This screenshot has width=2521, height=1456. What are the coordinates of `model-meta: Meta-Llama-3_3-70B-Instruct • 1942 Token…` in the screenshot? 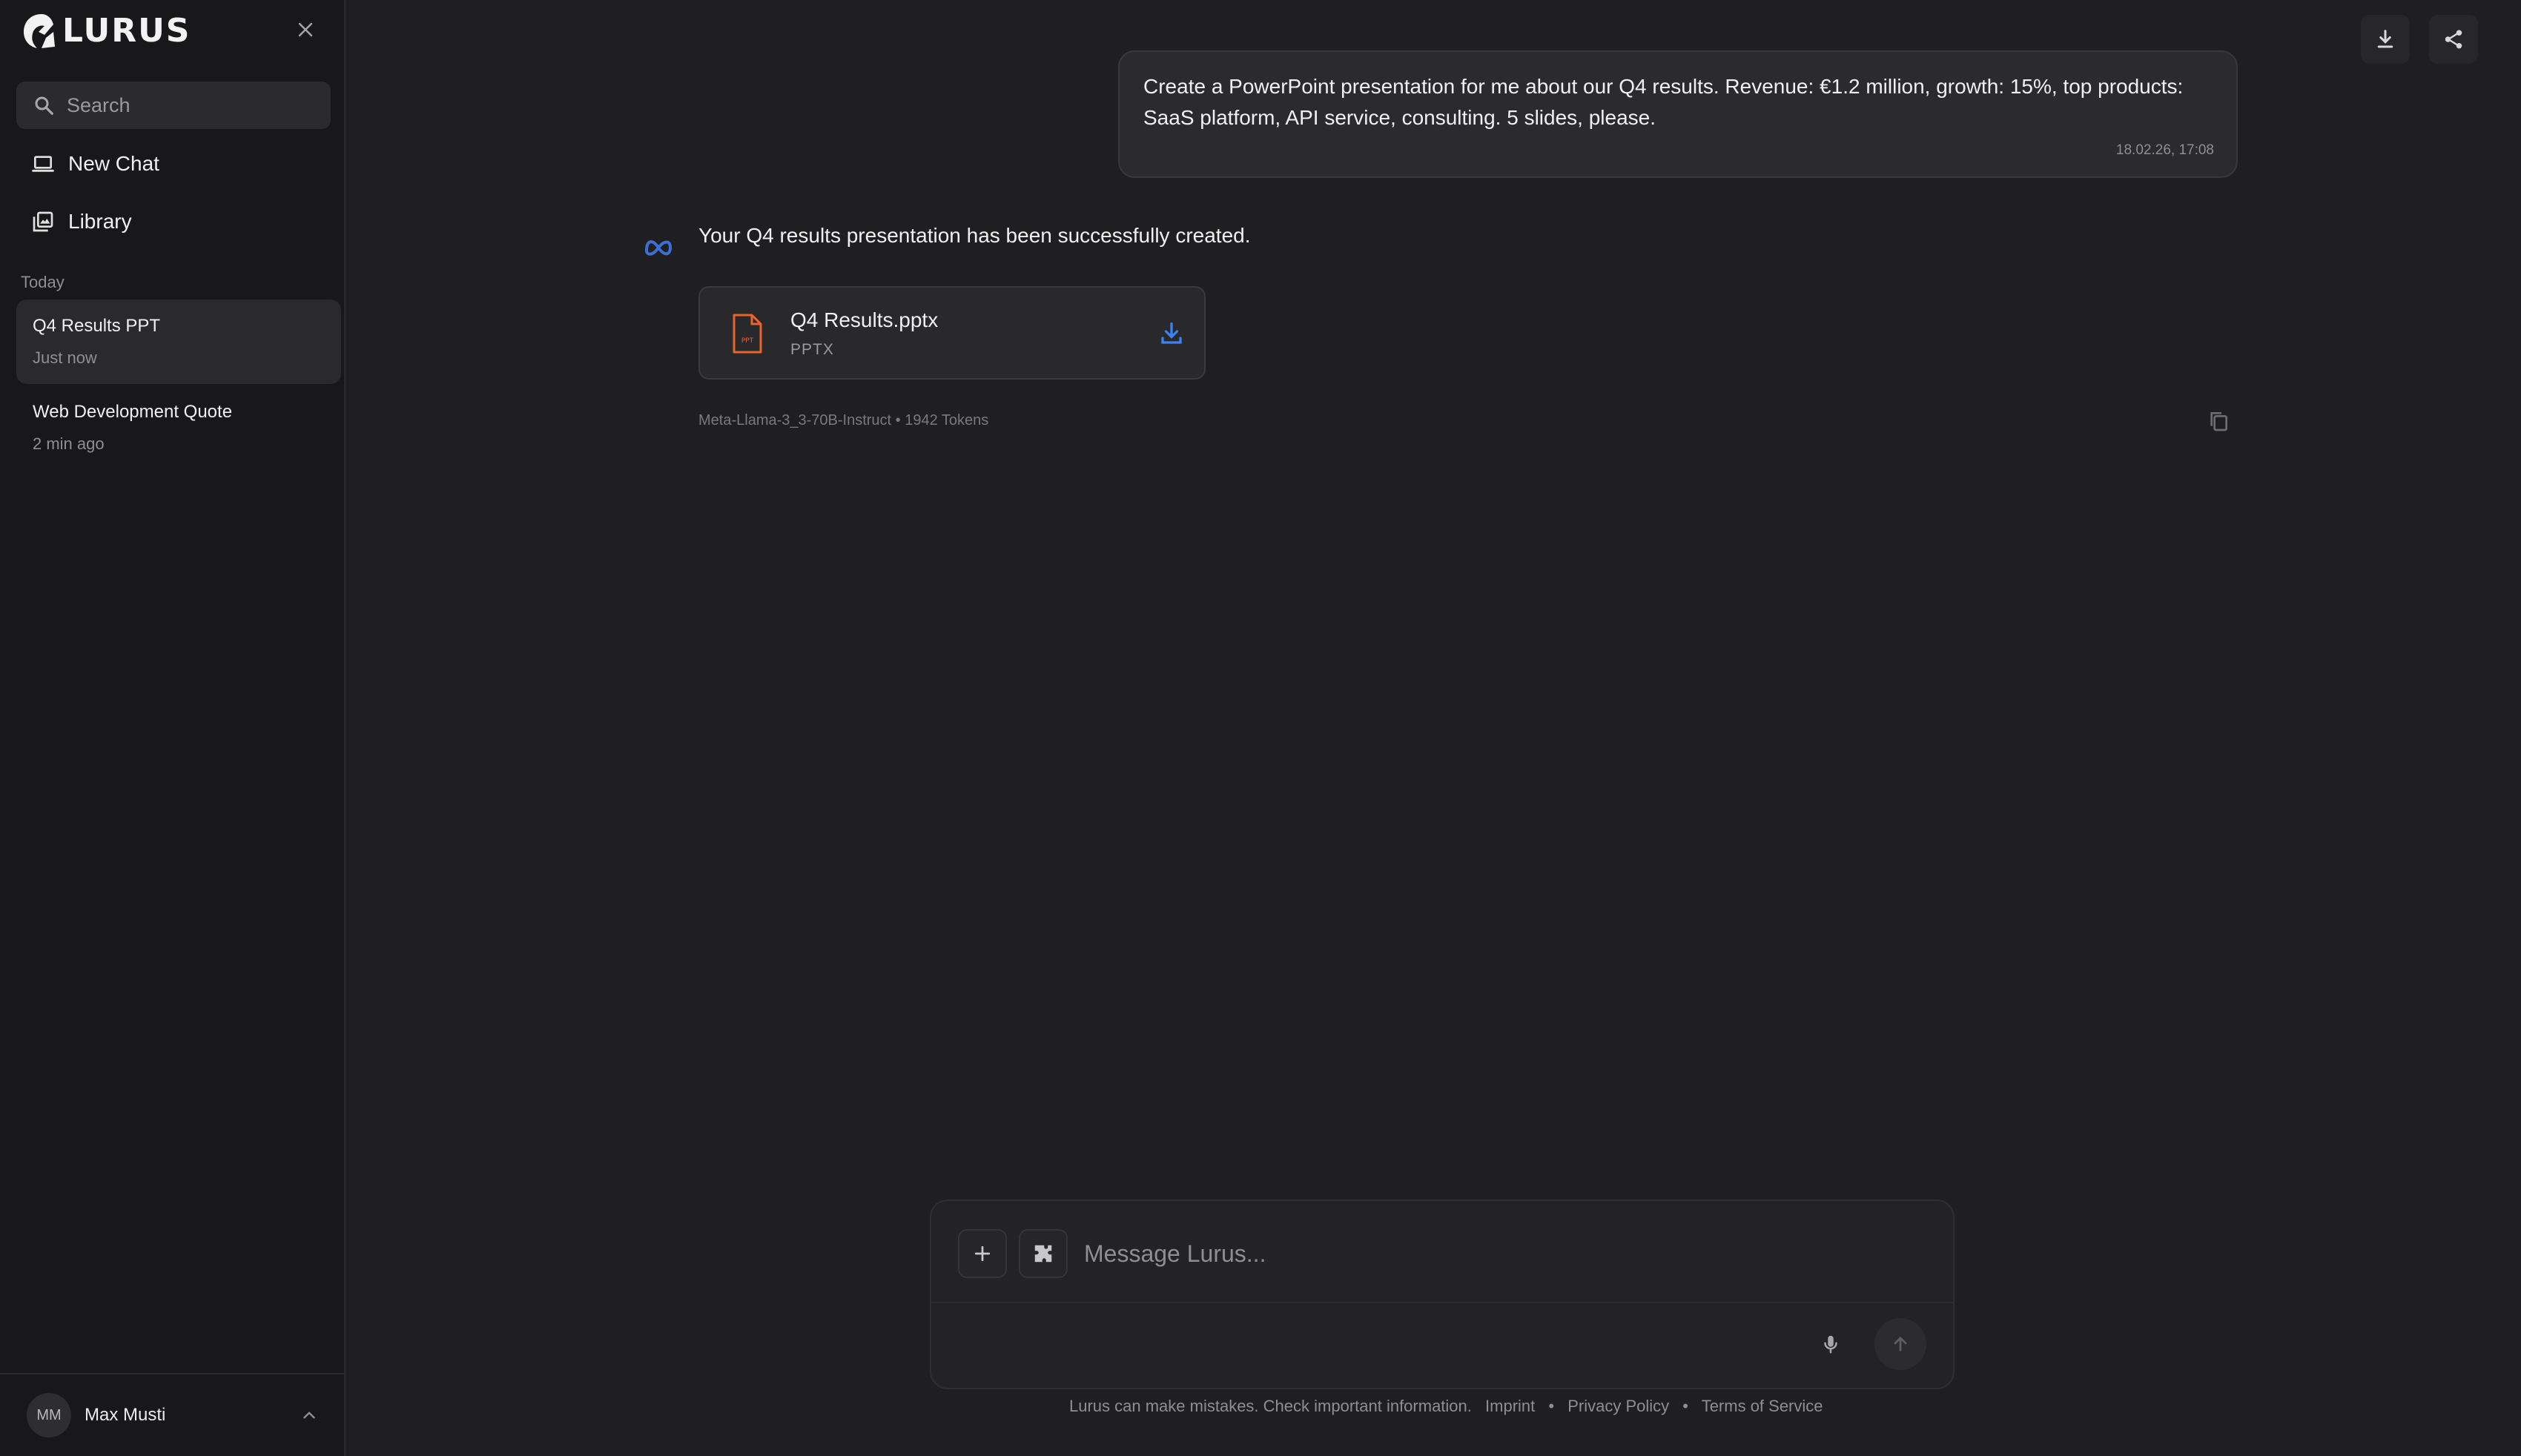 It's located at (843, 420).